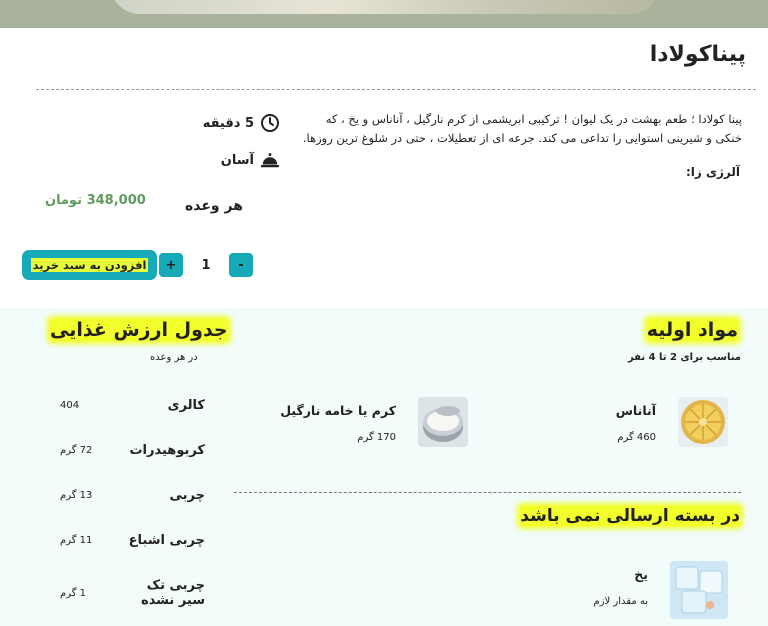 The width and height of the screenshot is (768, 626). I want to click on add-to-cart-label: افزودن به سبد خرید, so click(89, 265).